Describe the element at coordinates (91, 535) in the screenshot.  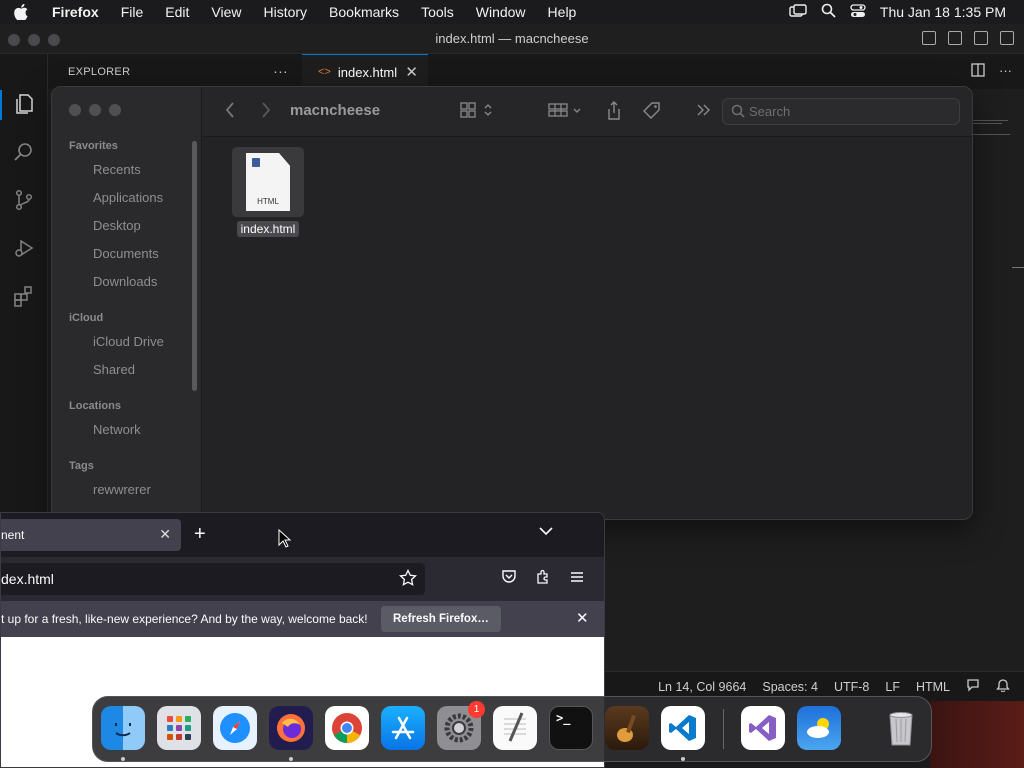
I see `firefox-tab: nent ✕` at that location.